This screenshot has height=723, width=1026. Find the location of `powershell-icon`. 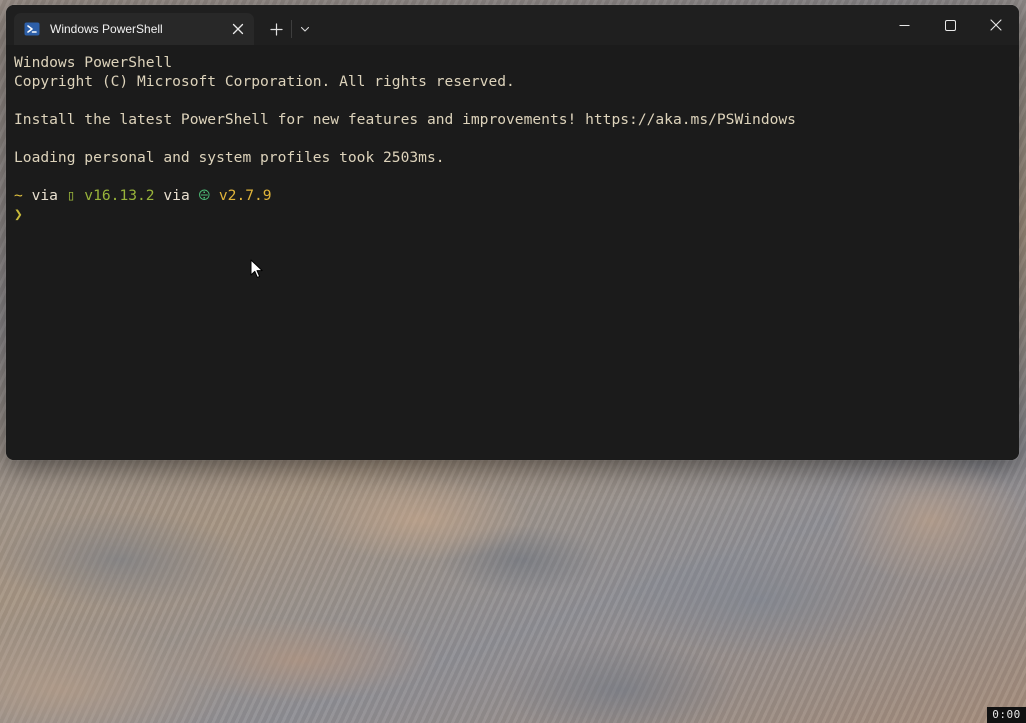

powershell-icon is located at coordinates (32, 29).